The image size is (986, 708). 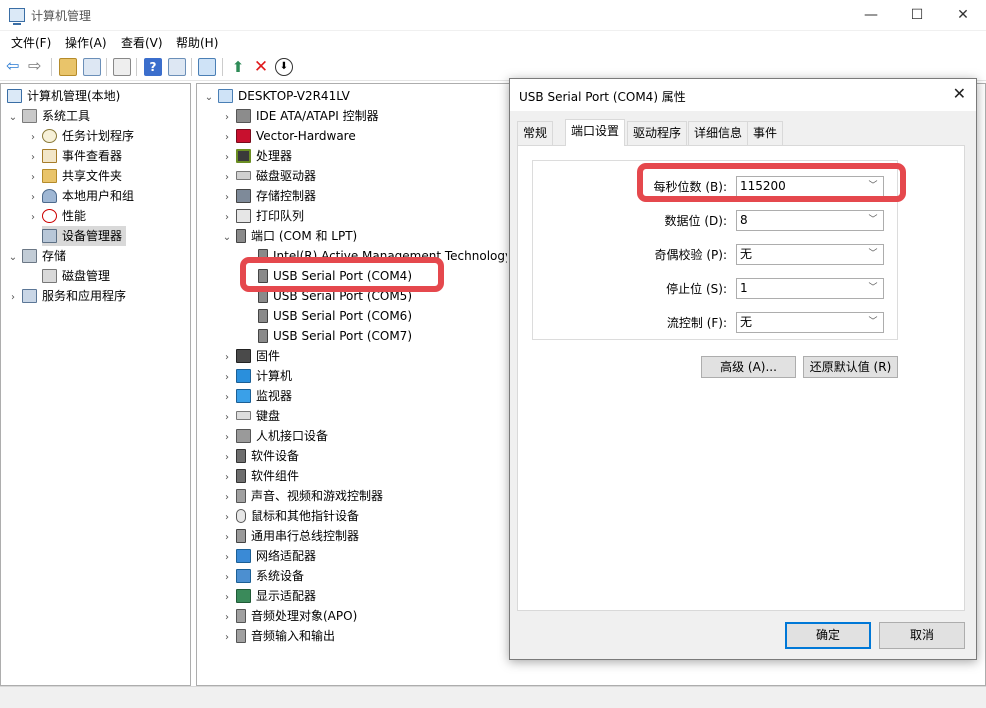 What do you see at coordinates (15, 67) in the screenshot?
I see `back-arrow-icon: ⇦` at bounding box center [15, 67].